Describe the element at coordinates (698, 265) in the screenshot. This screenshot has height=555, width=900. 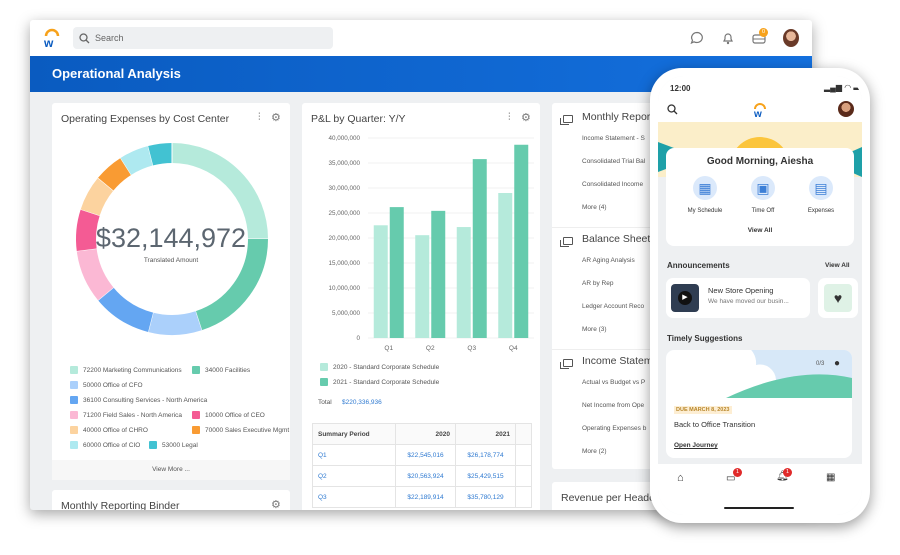
I see `announcements-title: Announcements` at that location.